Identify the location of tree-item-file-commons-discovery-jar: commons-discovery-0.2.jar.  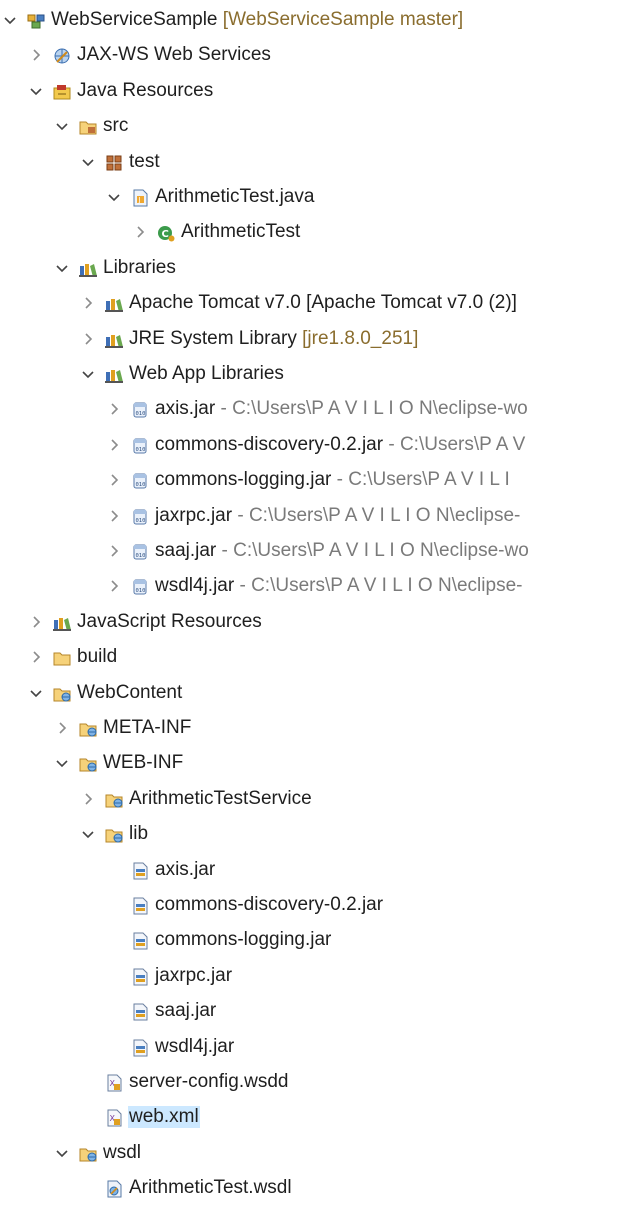
(318, 905).